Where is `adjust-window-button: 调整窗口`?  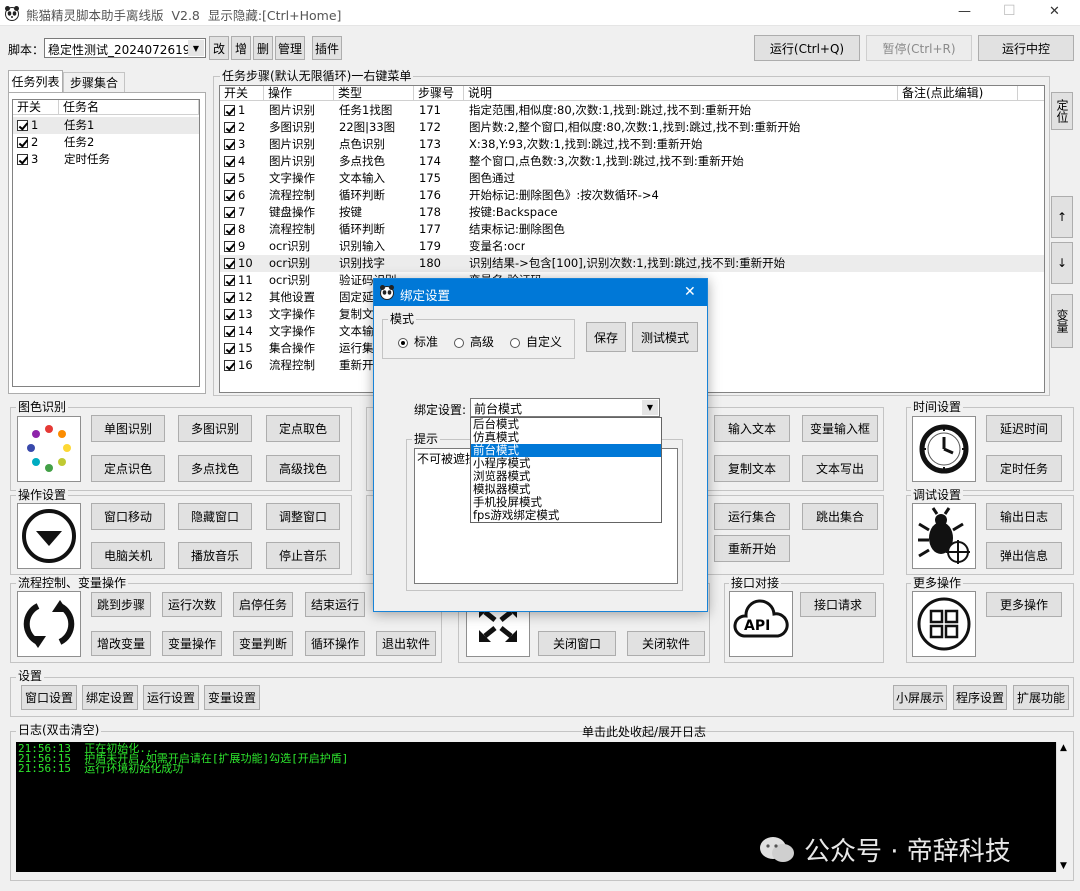 adjust-window-button: 调整窗口 is located at coordinates (303, 516).